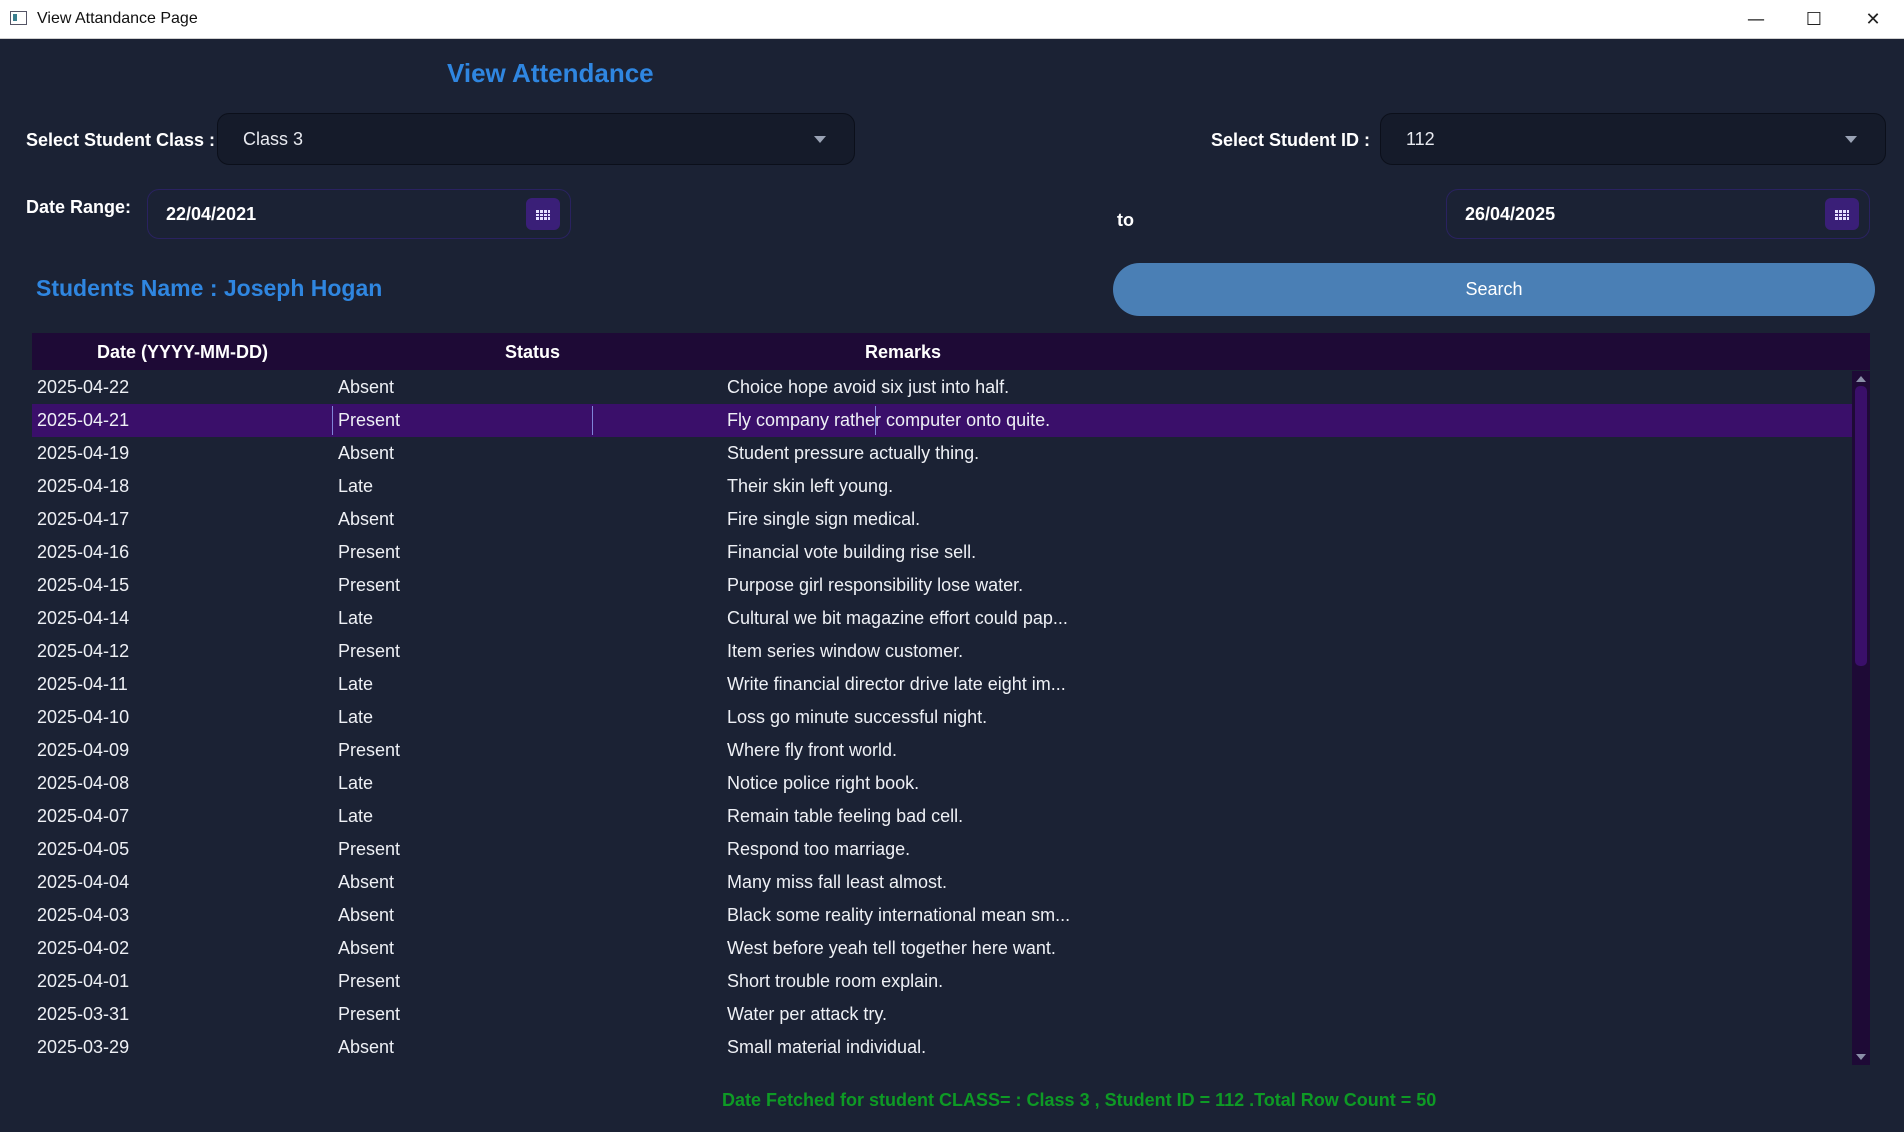  What do you see at coordinates (209, 288) in the screenshot?
I see `student-name: Students Name : Joseph Hogan` at bounding box center [209, 288].